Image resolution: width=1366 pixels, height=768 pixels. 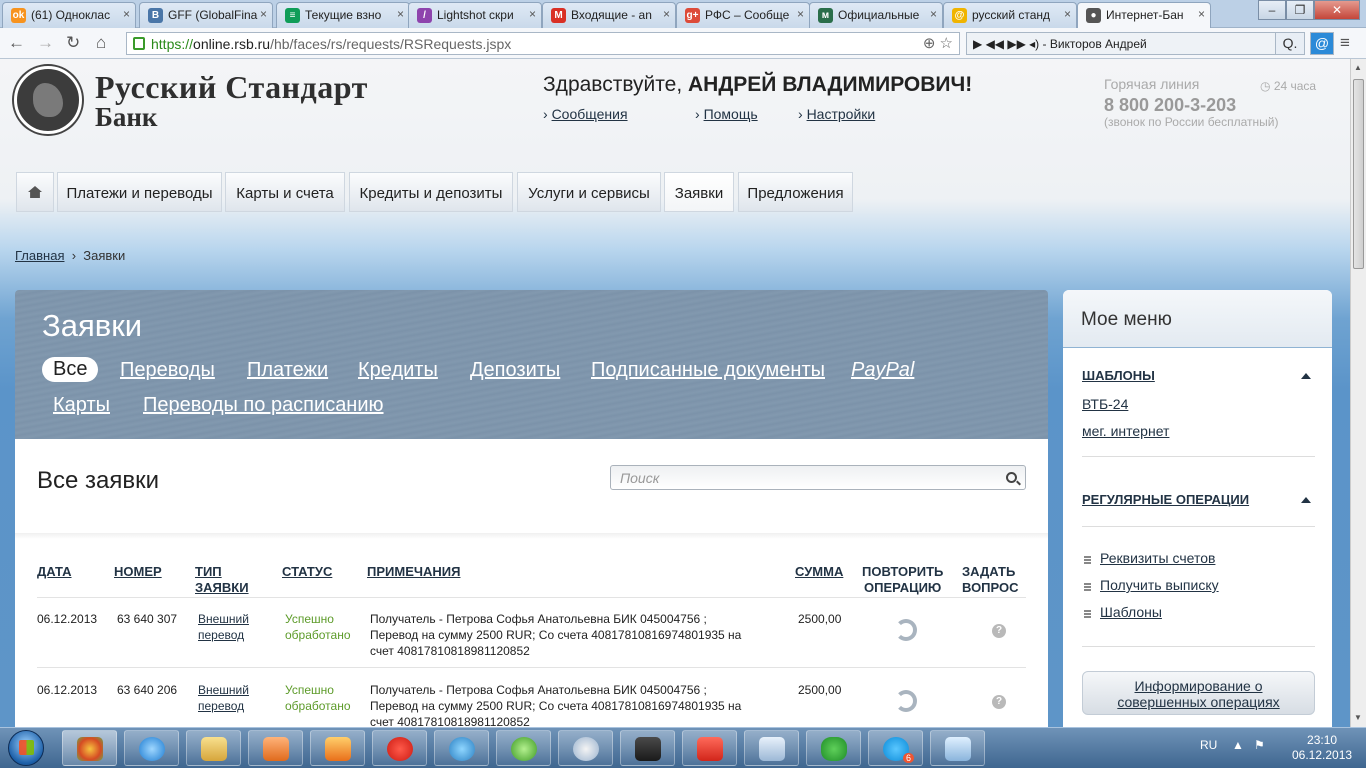 What do you see at coordinates (1157, 558) in the screenshot?
I see `account-details-link: Реквизиты счетов` at bounding box center [1157, 558].